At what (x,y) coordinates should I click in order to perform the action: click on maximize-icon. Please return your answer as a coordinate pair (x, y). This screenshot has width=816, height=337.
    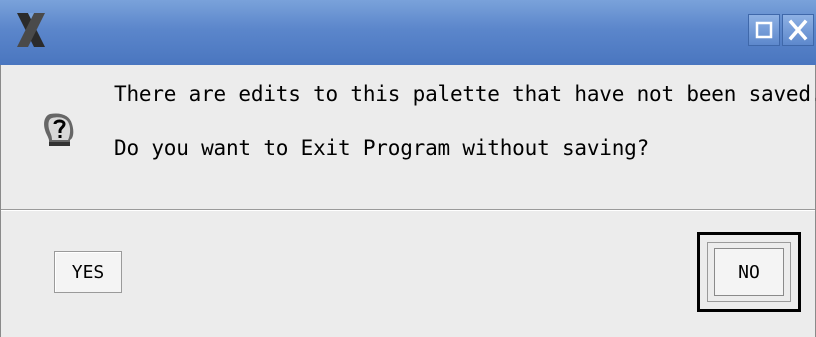
    Looking at the image, I should click on (764, 30).